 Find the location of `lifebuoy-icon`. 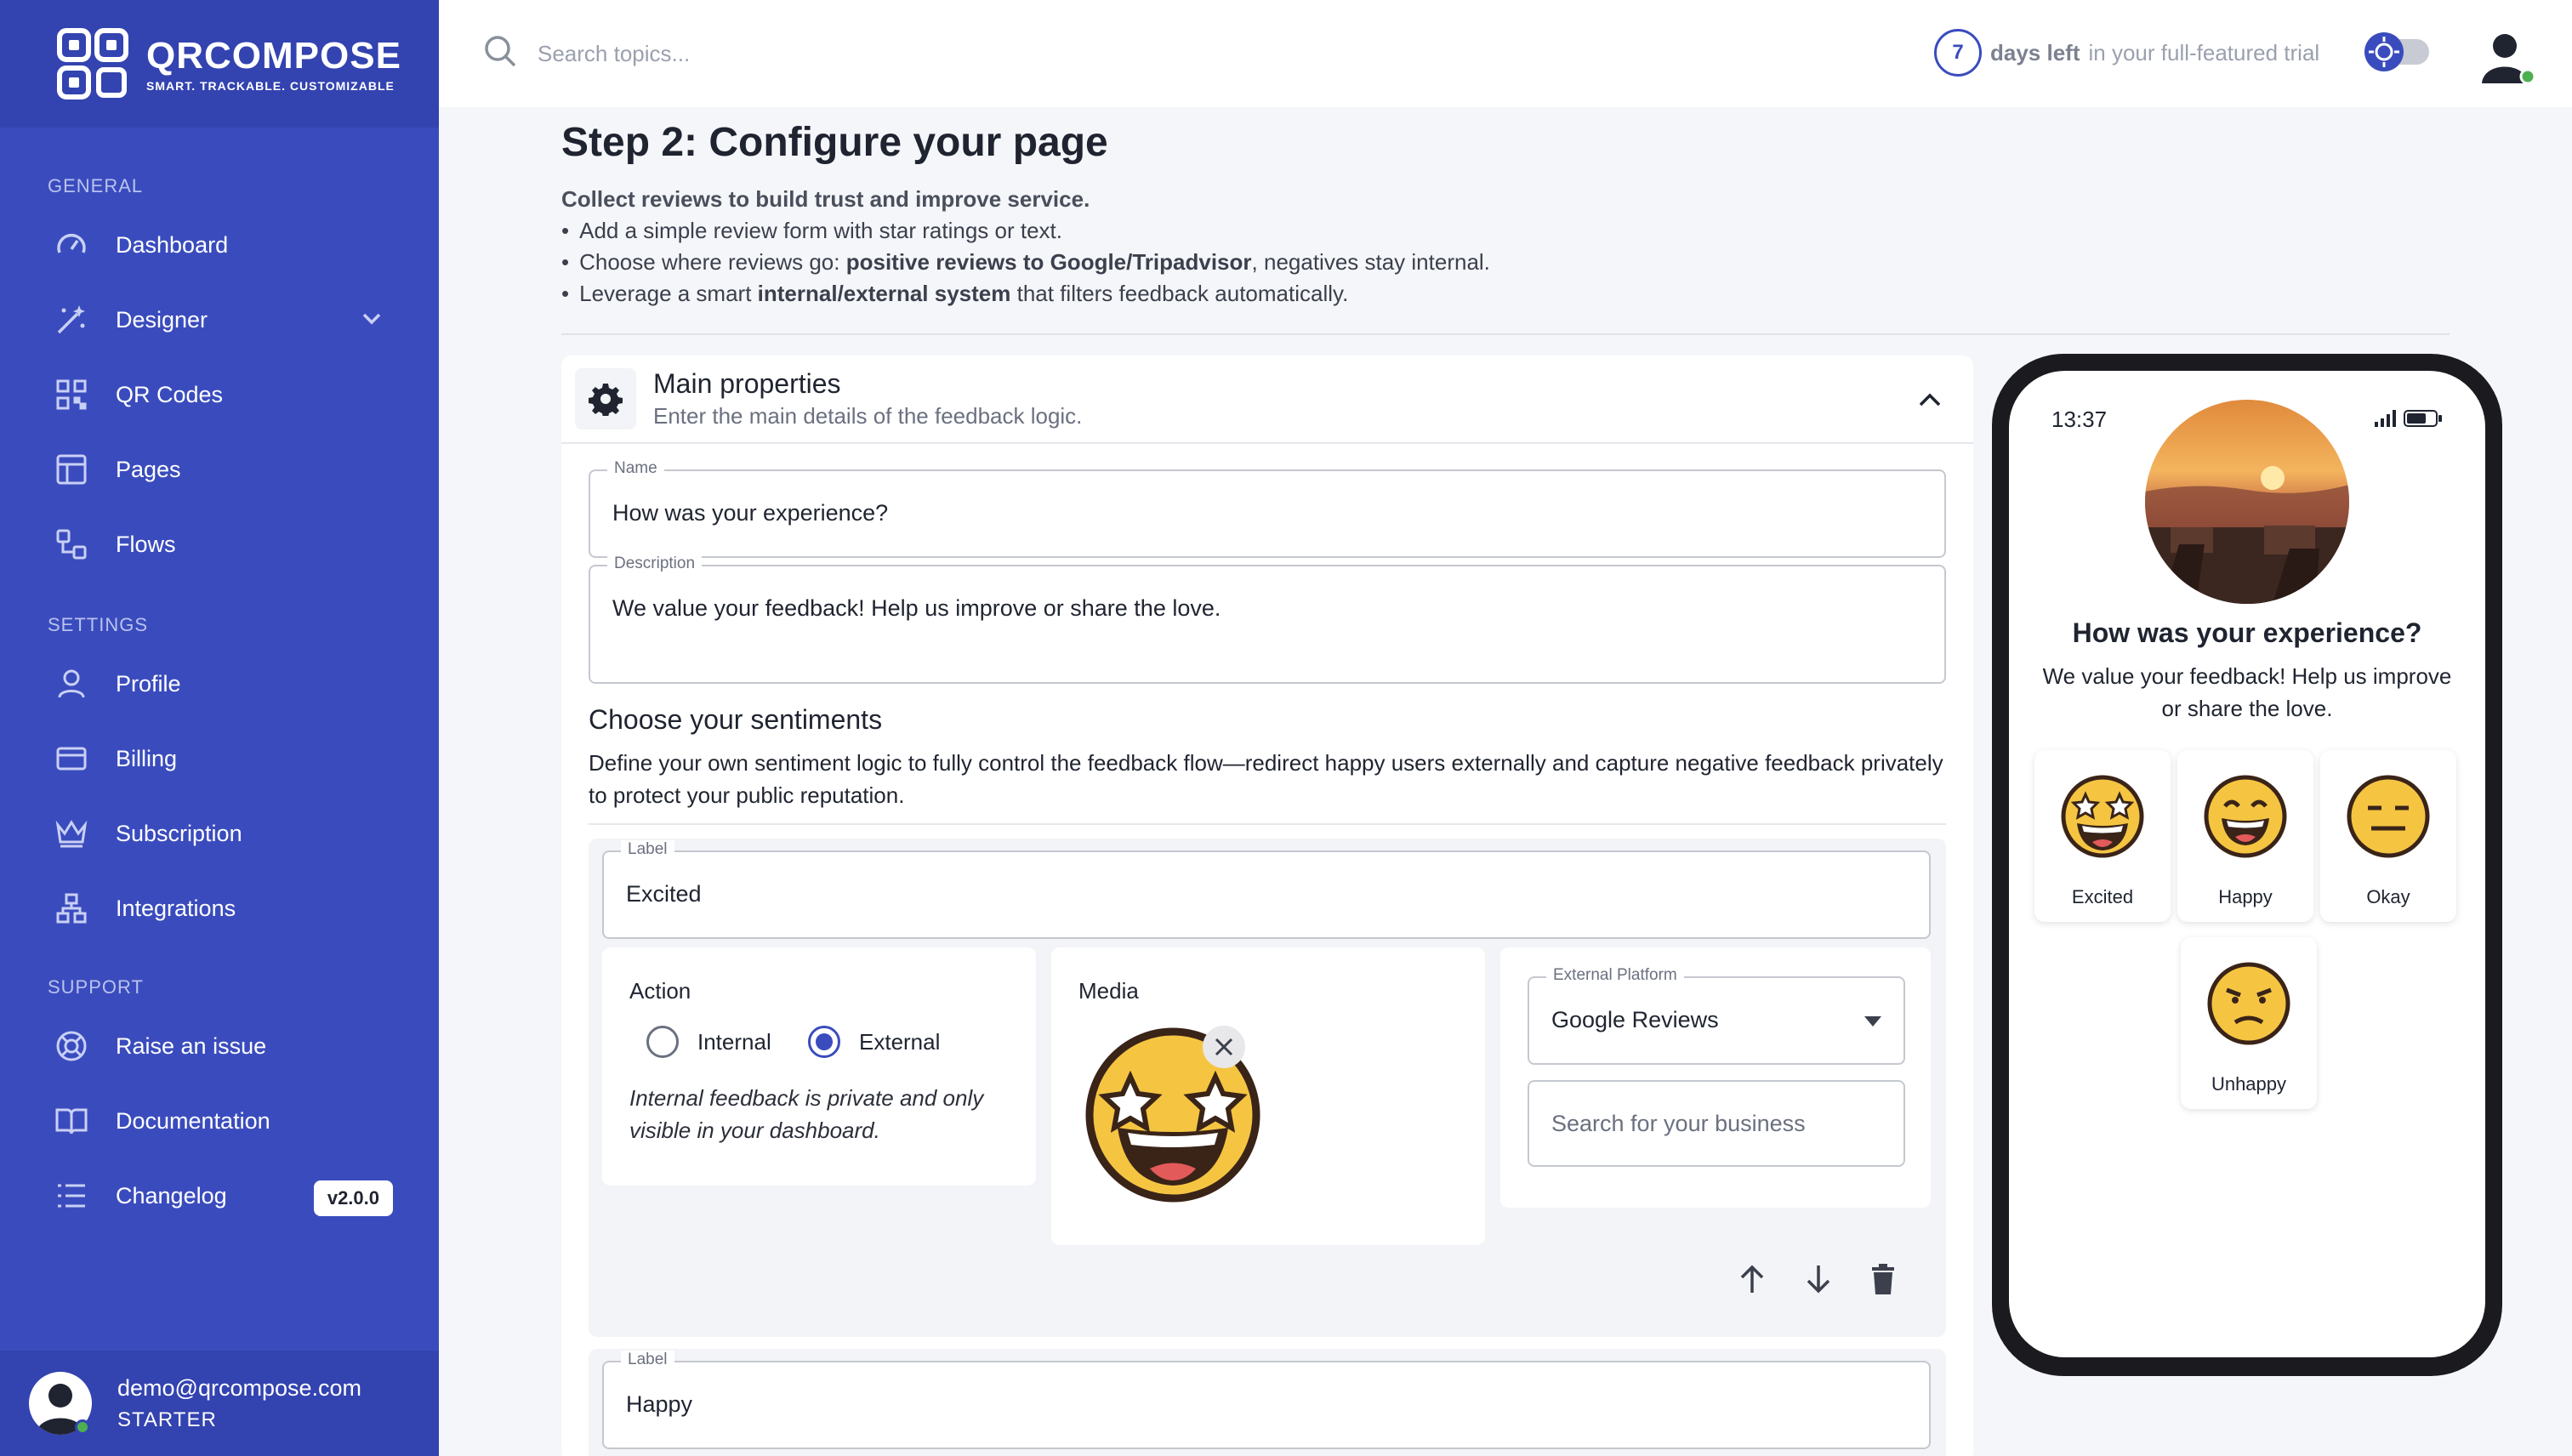

lifebuoy-icon is located at coordinates (71, 1046).